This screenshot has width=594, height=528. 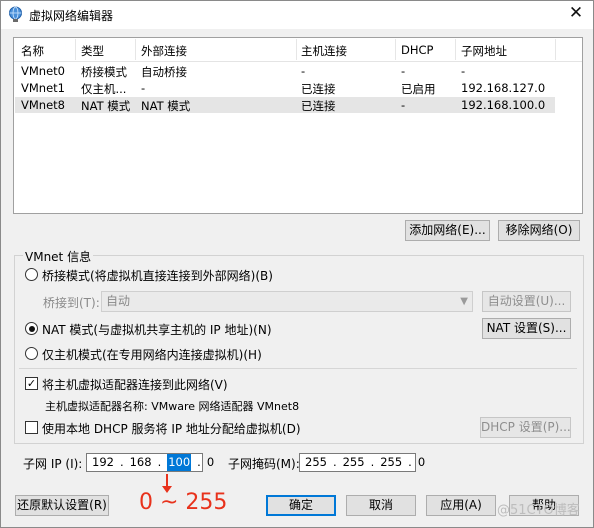 I want to click on subnet-mask-field: 255. 255. 255. 0, so click(x=362, y=462).